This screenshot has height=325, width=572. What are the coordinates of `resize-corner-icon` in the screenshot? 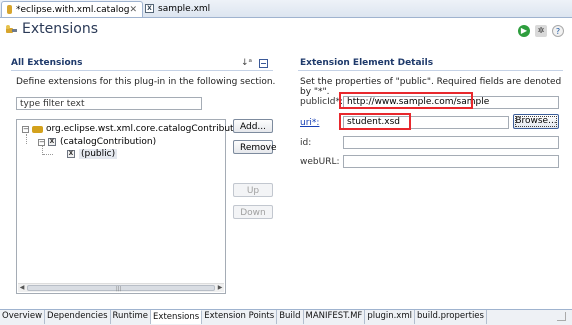 It's located at (561, 316).